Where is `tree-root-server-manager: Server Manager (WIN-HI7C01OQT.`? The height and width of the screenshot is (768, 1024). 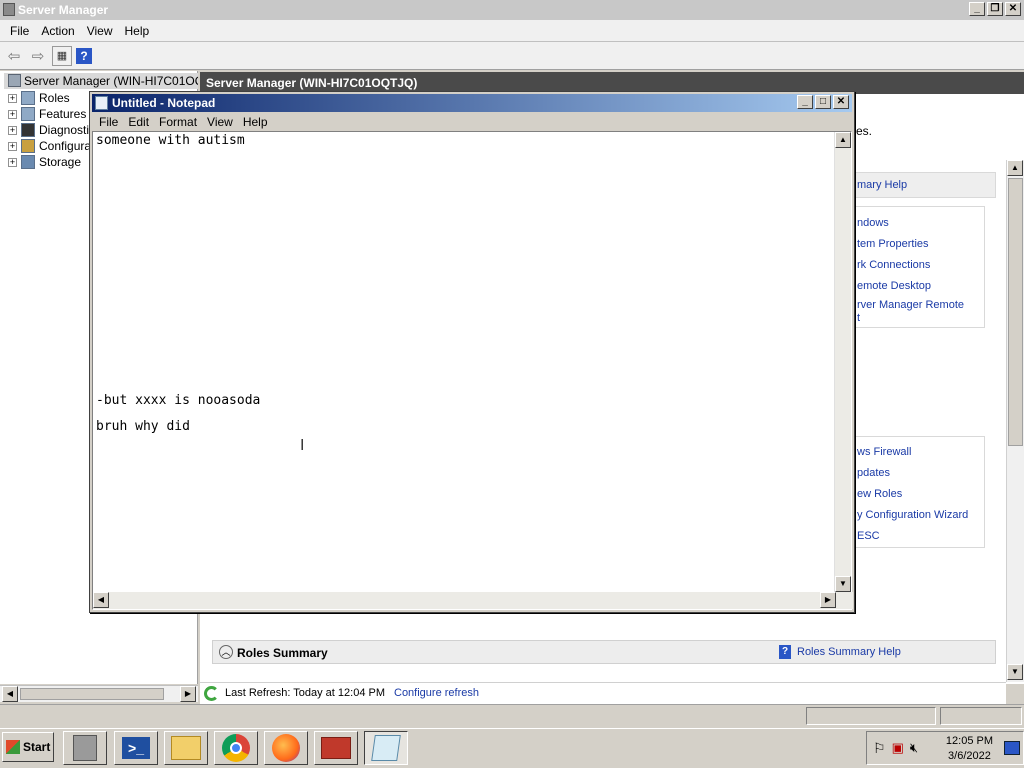
tree-root-server-manager: Server Manager (WIN-HI7C01OQT. is located at coordinates (101, 81).